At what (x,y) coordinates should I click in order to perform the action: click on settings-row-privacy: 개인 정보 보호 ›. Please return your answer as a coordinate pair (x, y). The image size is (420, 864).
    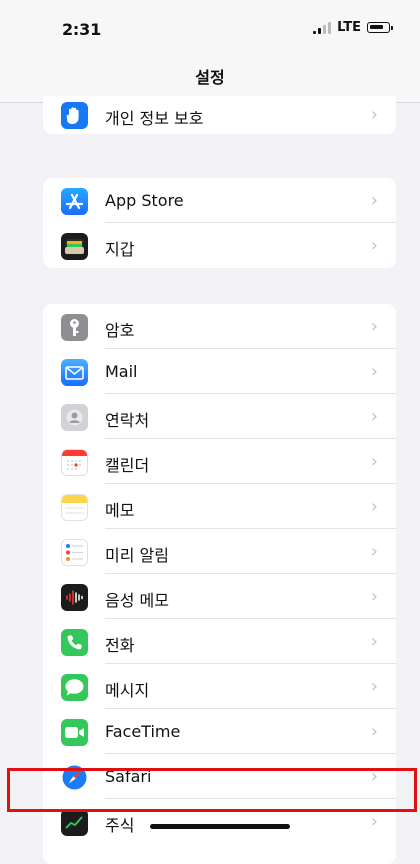
    Looking at the image, I should click on (219, 115).